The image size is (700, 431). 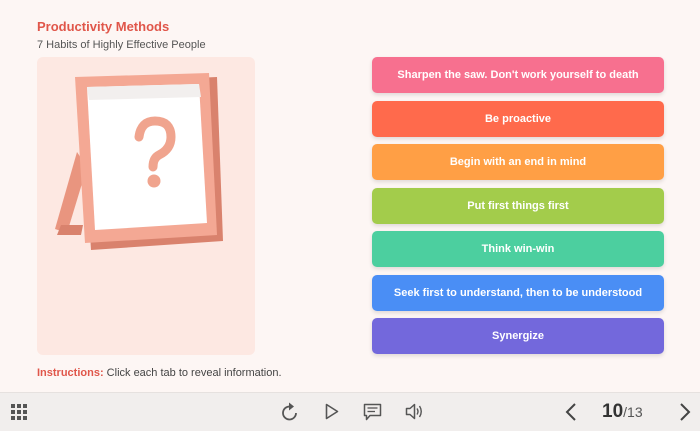 I want to click on page-title: Productivity Methods, so click(x=103, y=26).